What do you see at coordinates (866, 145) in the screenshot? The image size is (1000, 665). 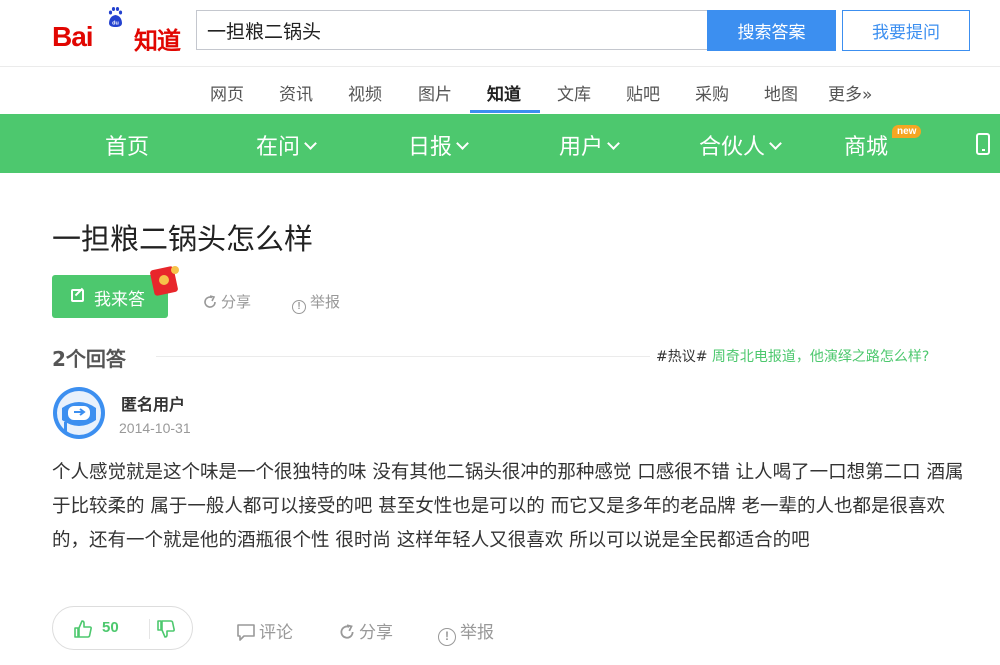 I see `menu-shangcheng: 商城` at bounding box center [866, 145].